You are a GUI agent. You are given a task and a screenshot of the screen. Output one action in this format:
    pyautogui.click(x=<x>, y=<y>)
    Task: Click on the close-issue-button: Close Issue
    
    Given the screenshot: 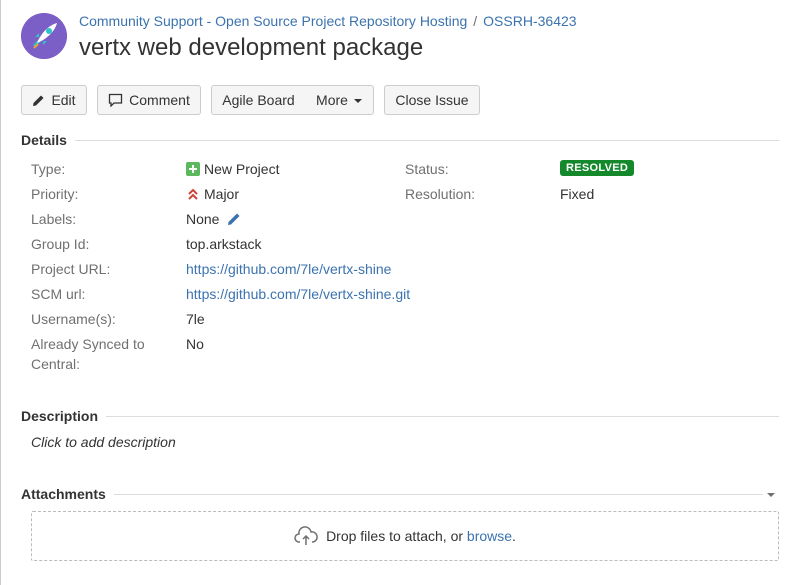 What is the action you would take?
    pyautogui.click(x=432, y=100)
    